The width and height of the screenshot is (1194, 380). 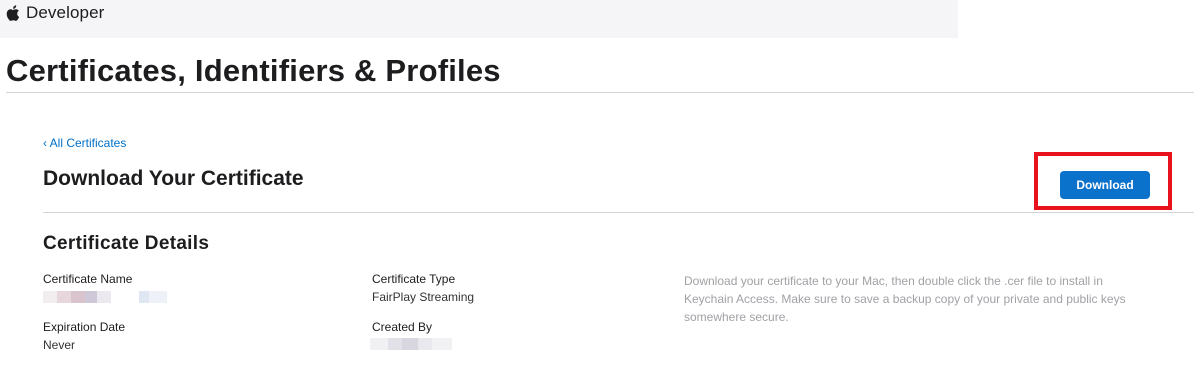 I want to click on certificate-name-label: Certificate Name, so click(x=88, y=279).